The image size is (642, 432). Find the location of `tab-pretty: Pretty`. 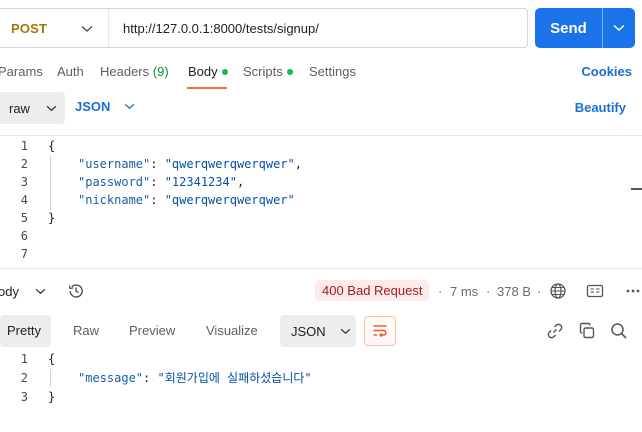

tab-pretty: Pretty is located at coordinates (25, 331).